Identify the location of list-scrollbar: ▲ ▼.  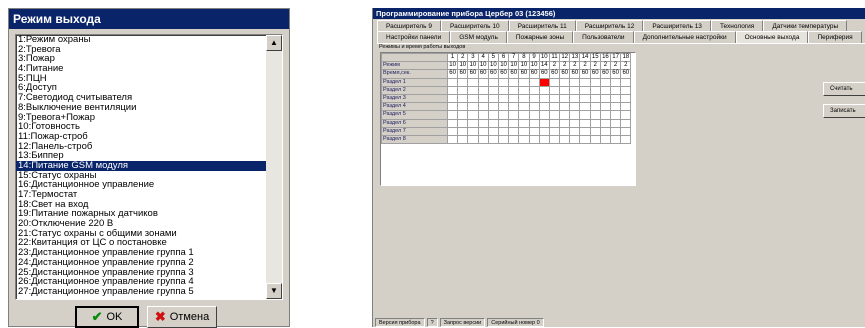
(274, 167).